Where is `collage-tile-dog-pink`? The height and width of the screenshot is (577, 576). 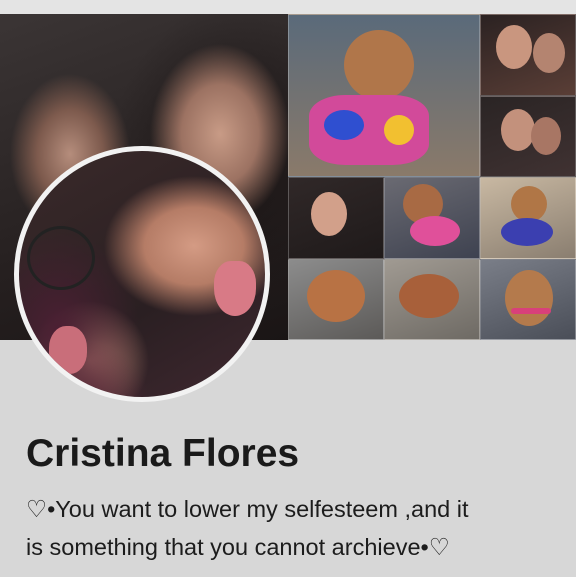
collage-tile-dog-pink is located at coordinates (432, 218).